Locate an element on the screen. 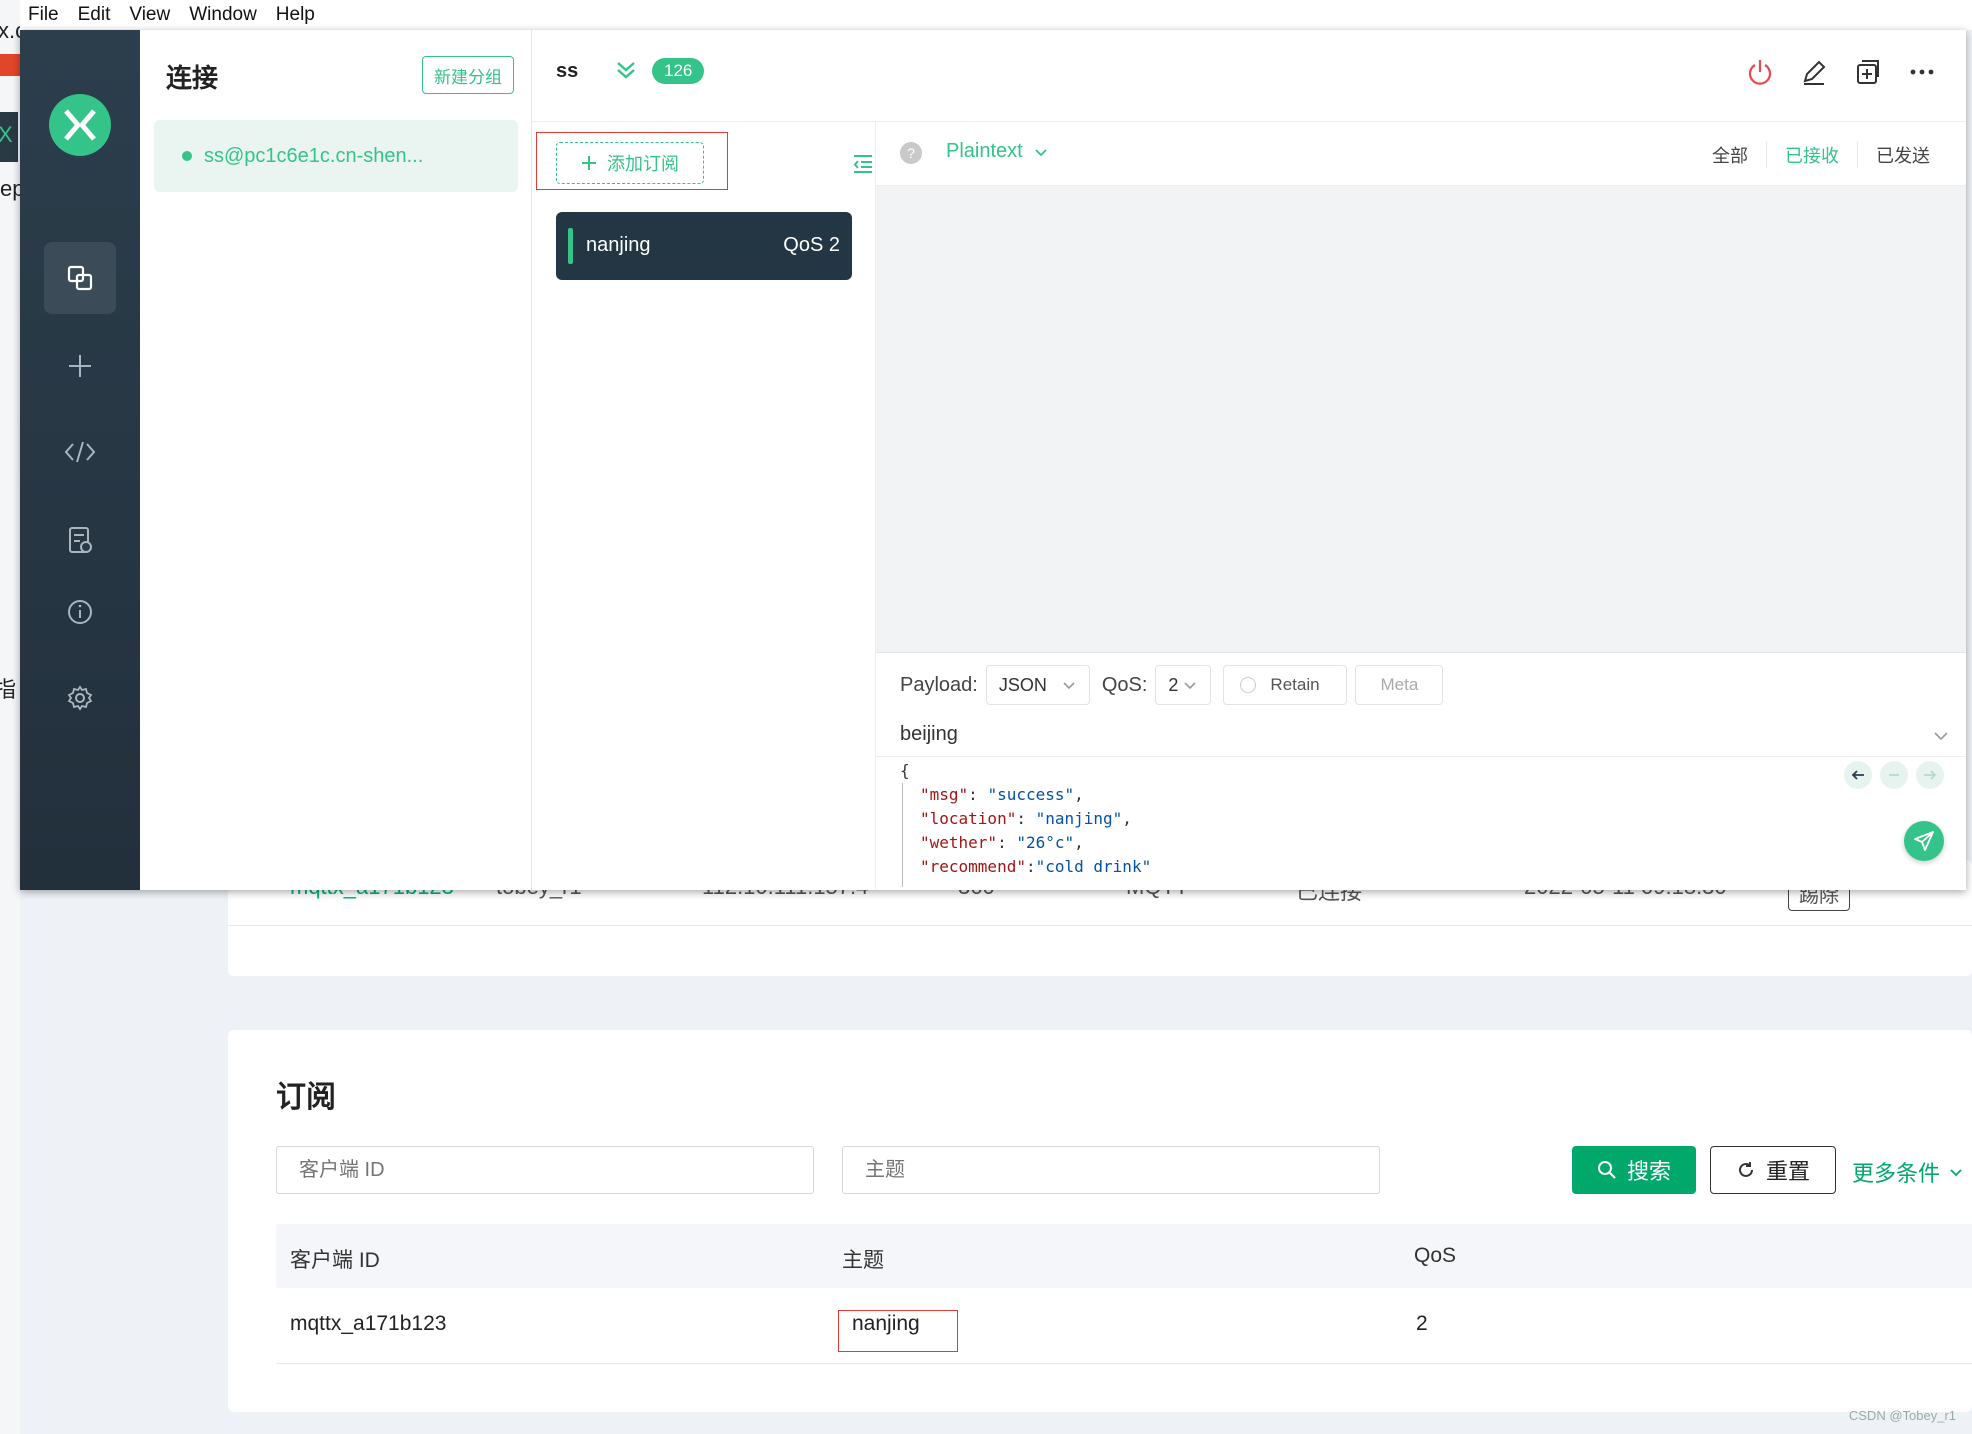  menu-file: File is located at coordinates (43, 15).